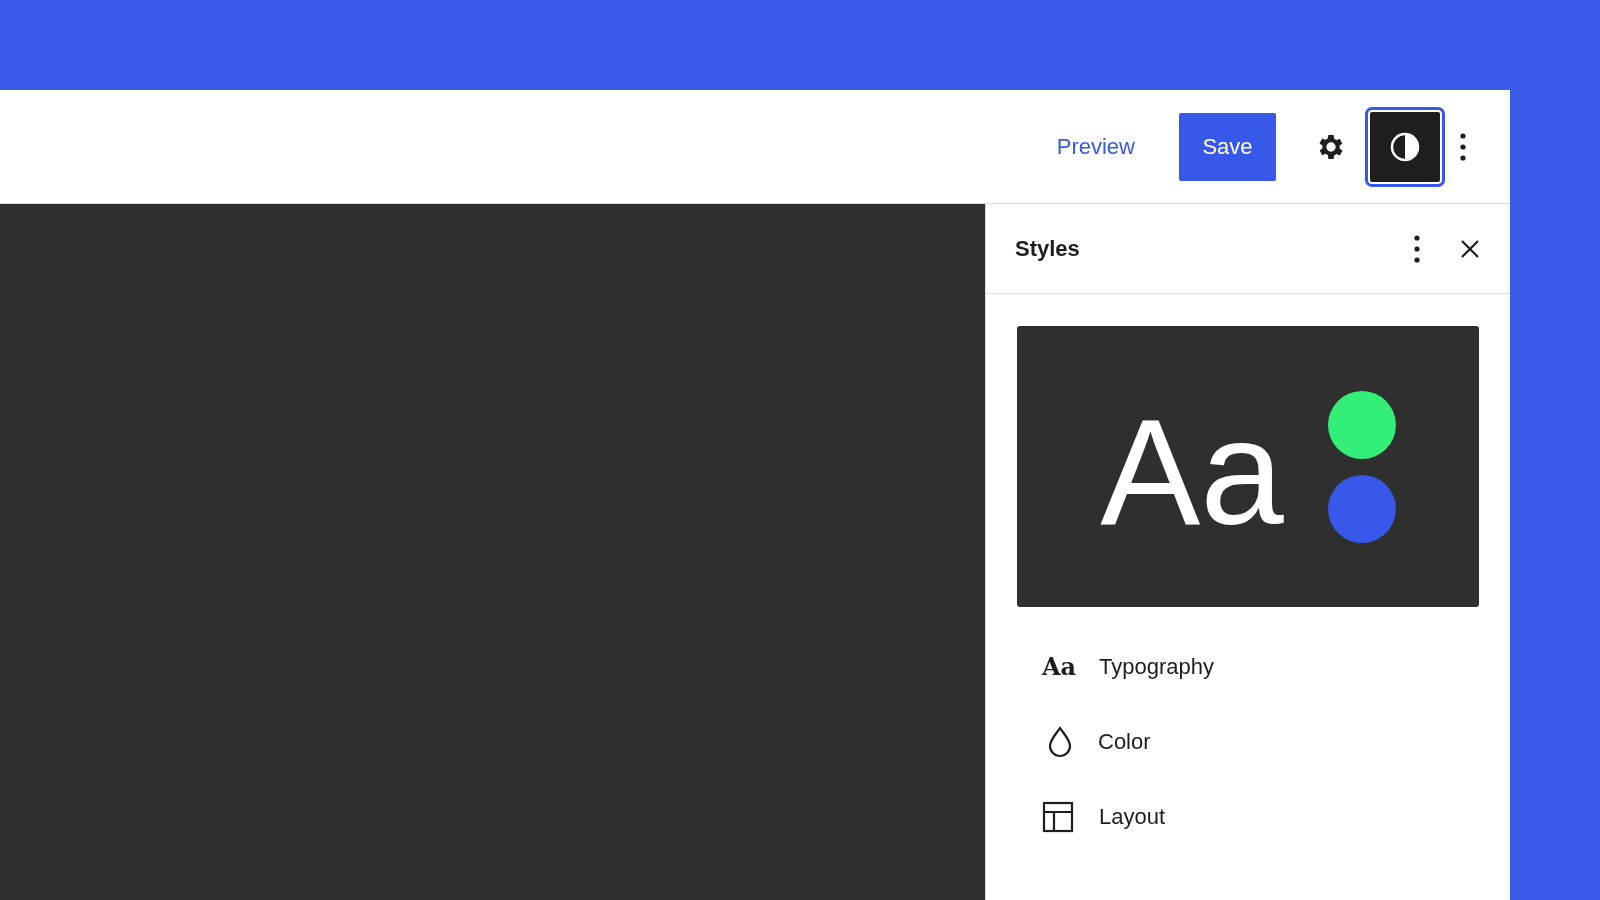 This screenshot has height=900, width=1600. I want to click on droplet-icon, so click(1060, 741).